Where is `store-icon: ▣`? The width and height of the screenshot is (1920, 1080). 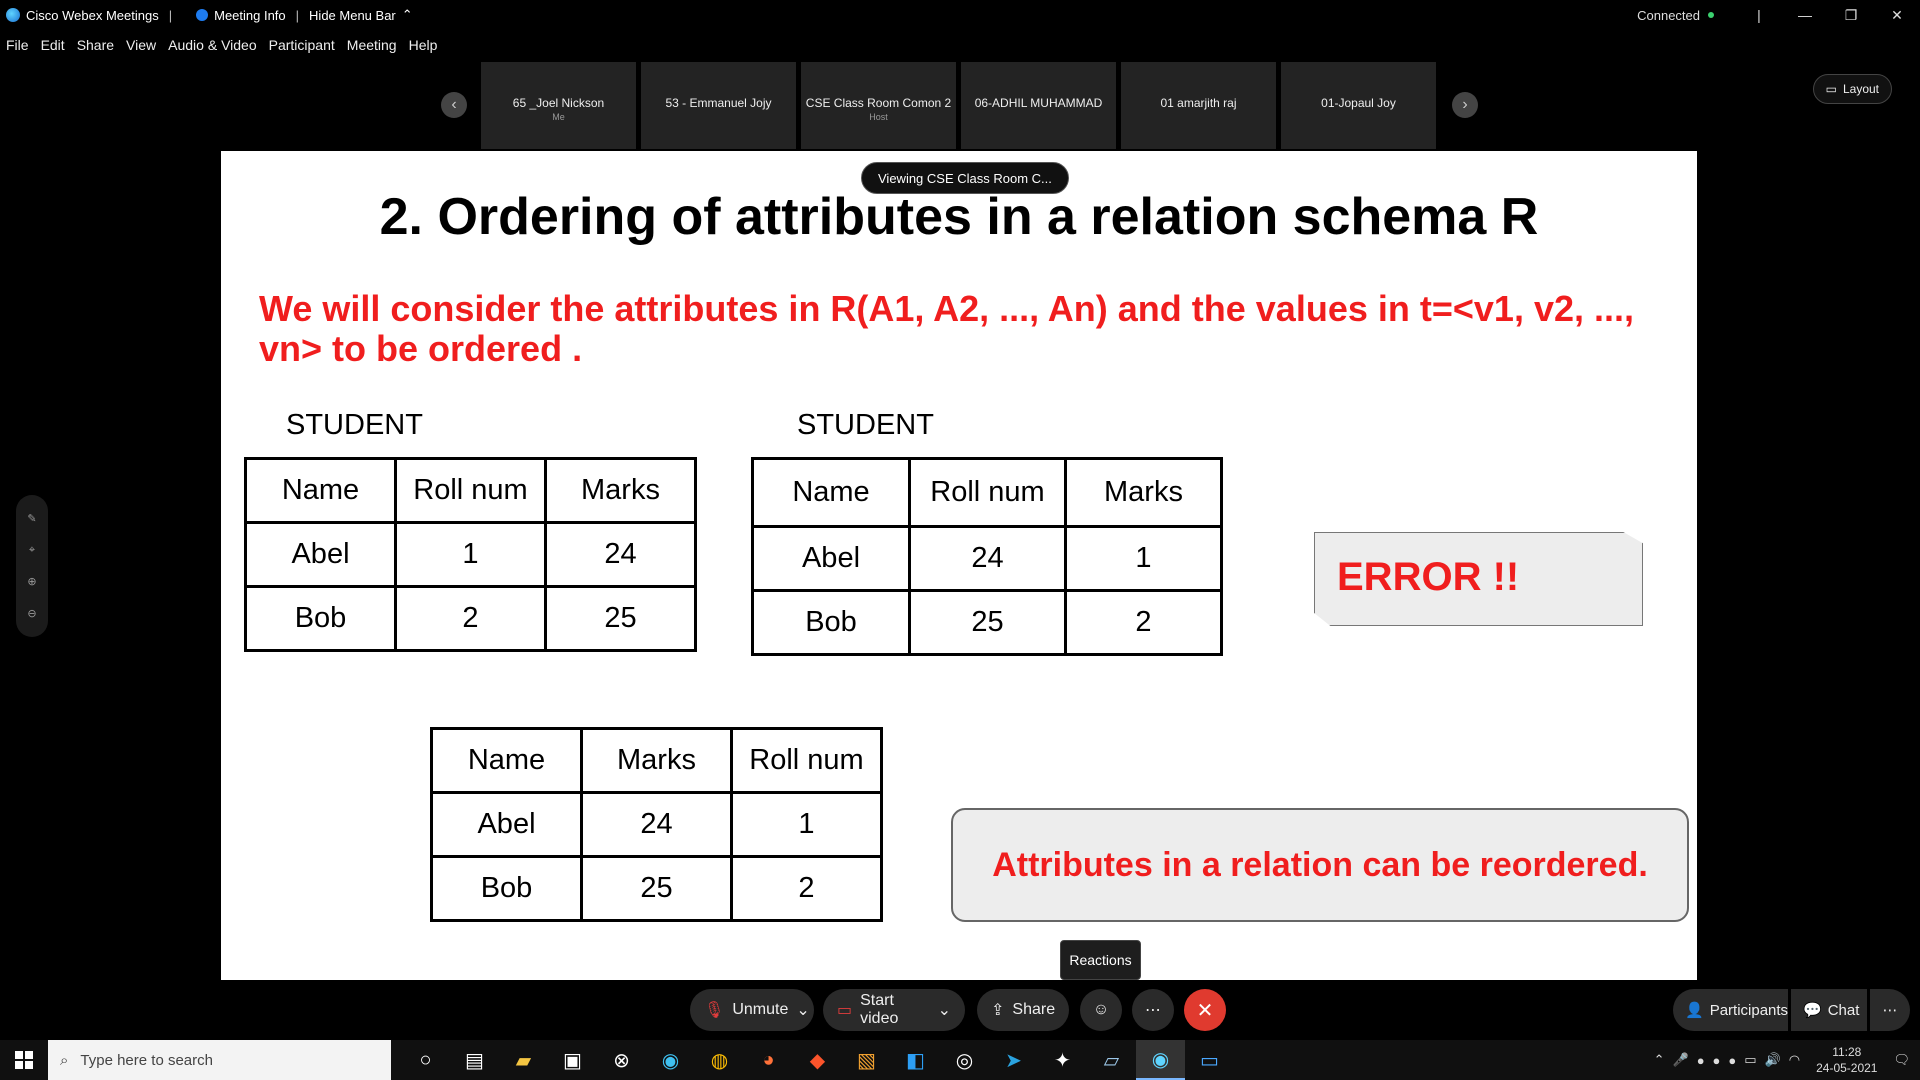
store-icon: ▣ is located at coordinates (572, 1060).